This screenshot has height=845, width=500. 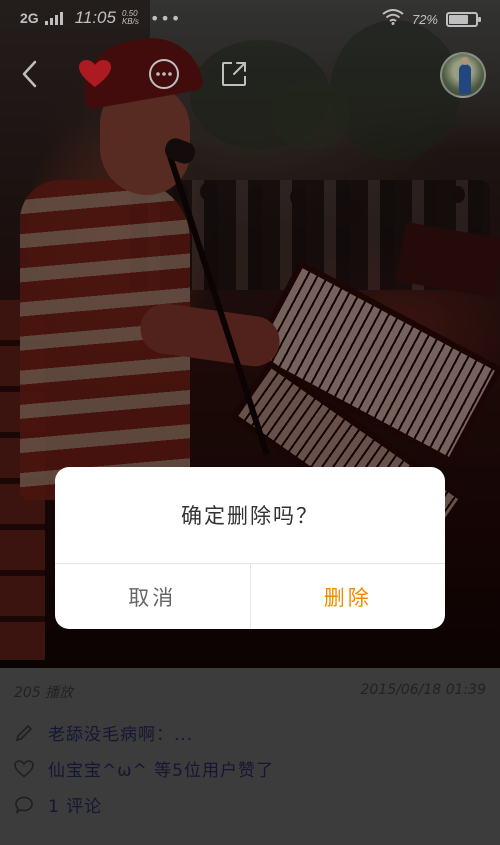 What do you see at coordinates (250, 548) in the screenshot?
I see `confirm-delete-dialog: 确定删除吗？ 取消 删除` at bounding box center [250, 548].